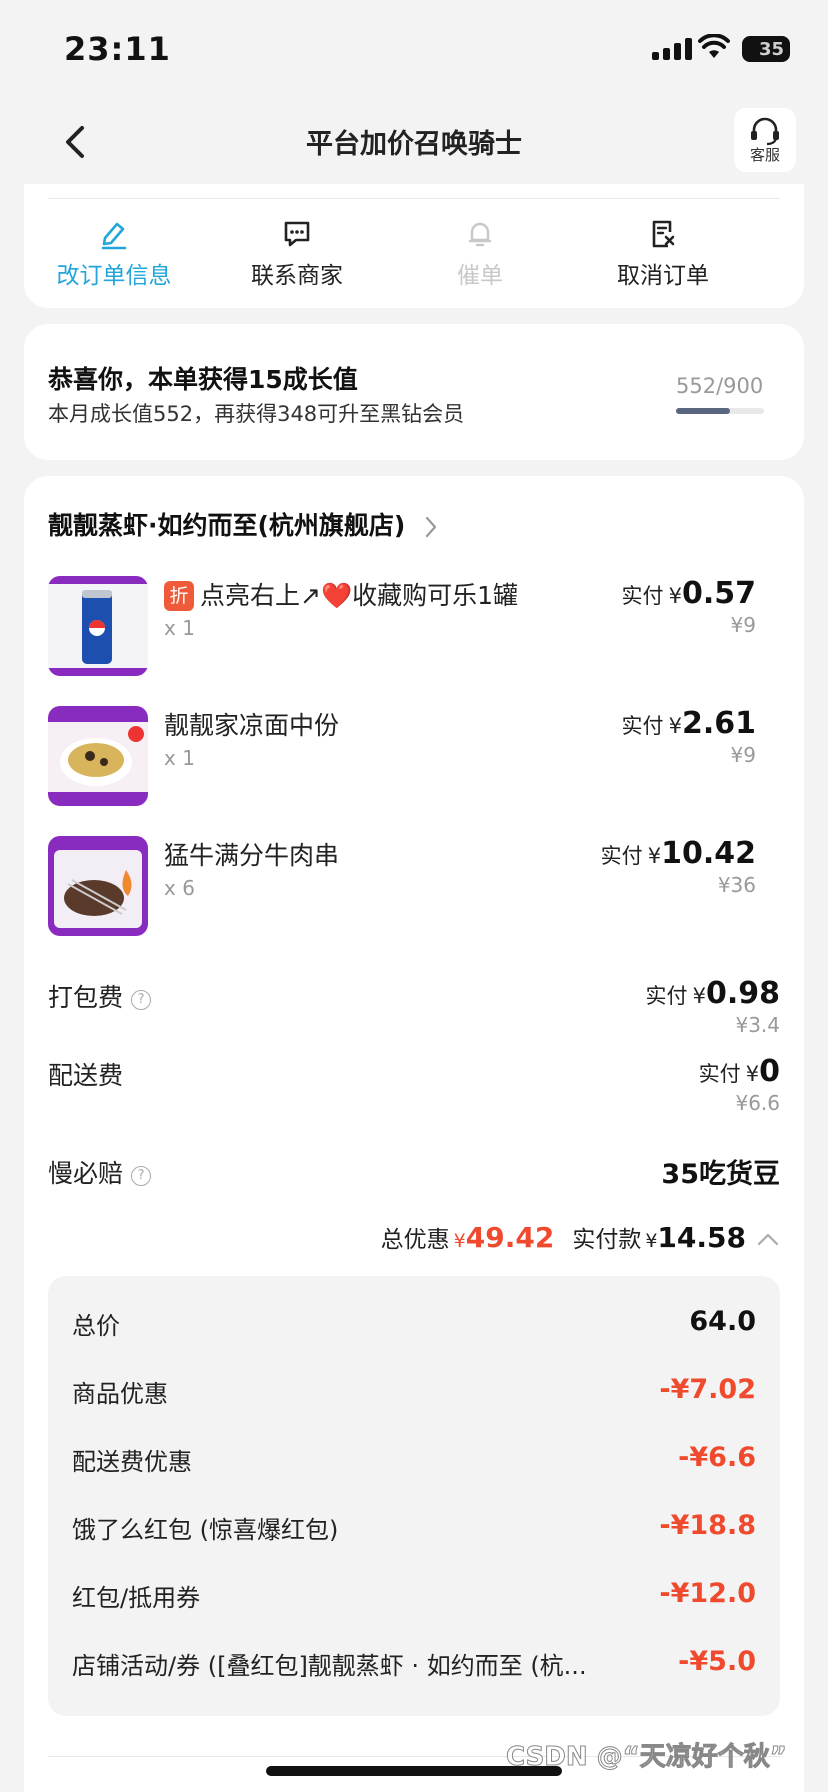 This screenshot has width=828, height=1792. Describe the element at coordinates (736, 885) in the screenshot. I see `original-price: ¥36` at that location.